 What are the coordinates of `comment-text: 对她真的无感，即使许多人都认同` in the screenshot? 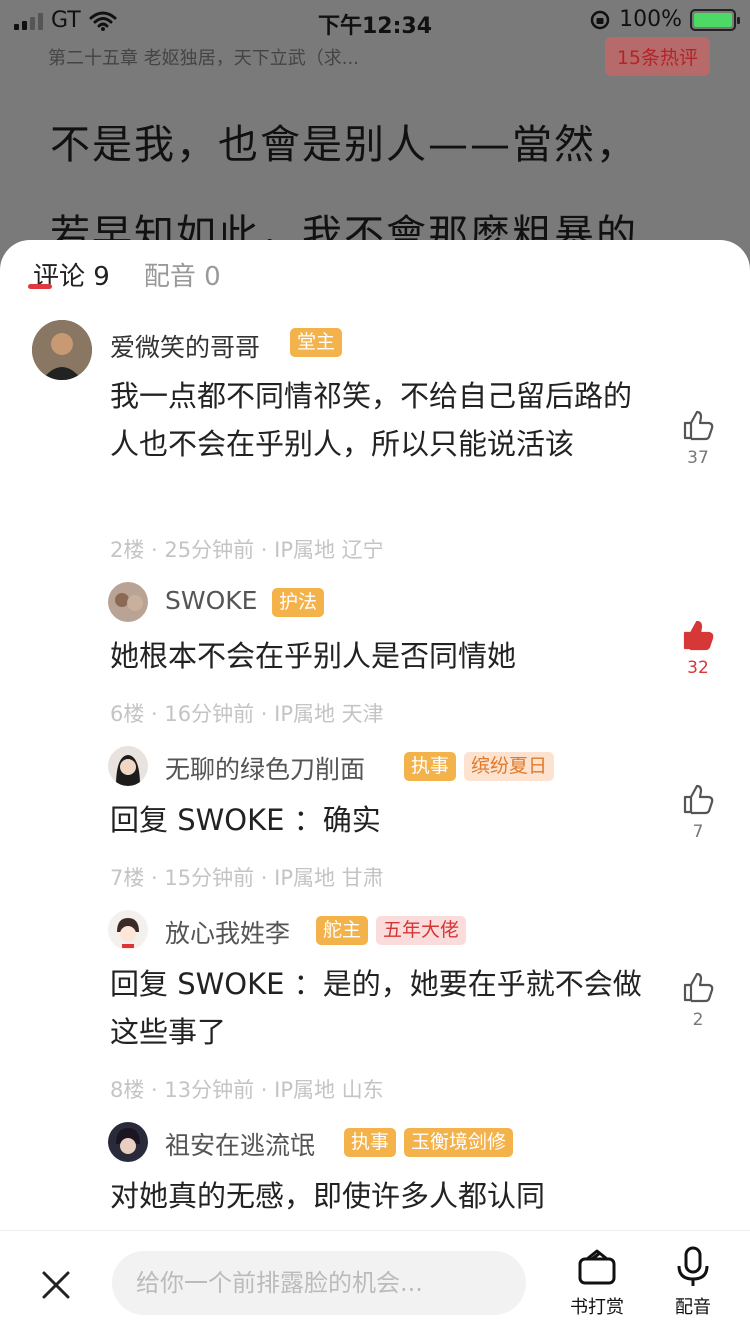 It's located at (380, 1196).